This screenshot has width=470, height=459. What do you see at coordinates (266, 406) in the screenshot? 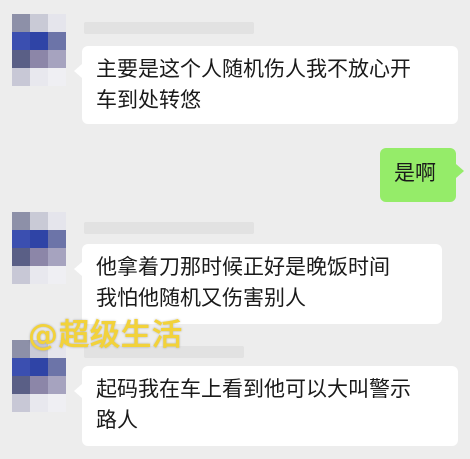
I see `message-bubble-4: 起码我在车上看到他可以大叫警示 路人` at bounding box center [266, 406].